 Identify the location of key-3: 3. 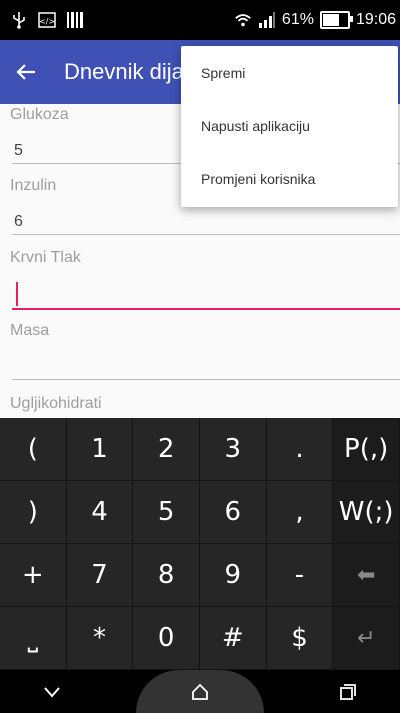
(233, 449).